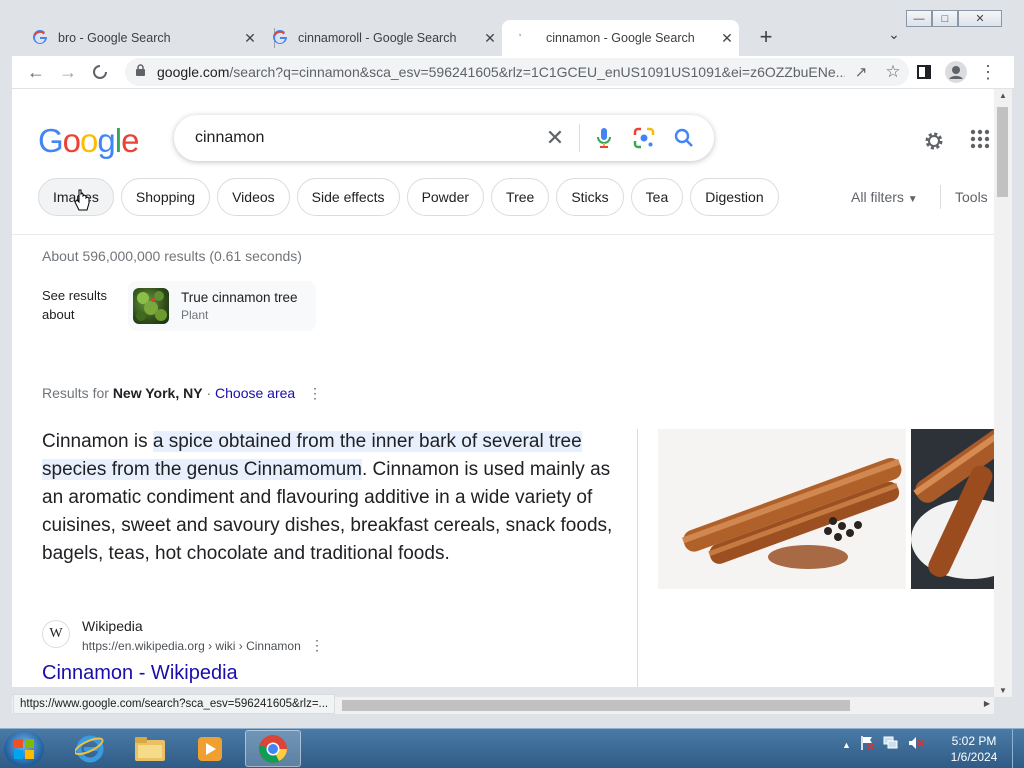 The image size is (1024, 768). I want to click on flag-icon, so click(867, 744).